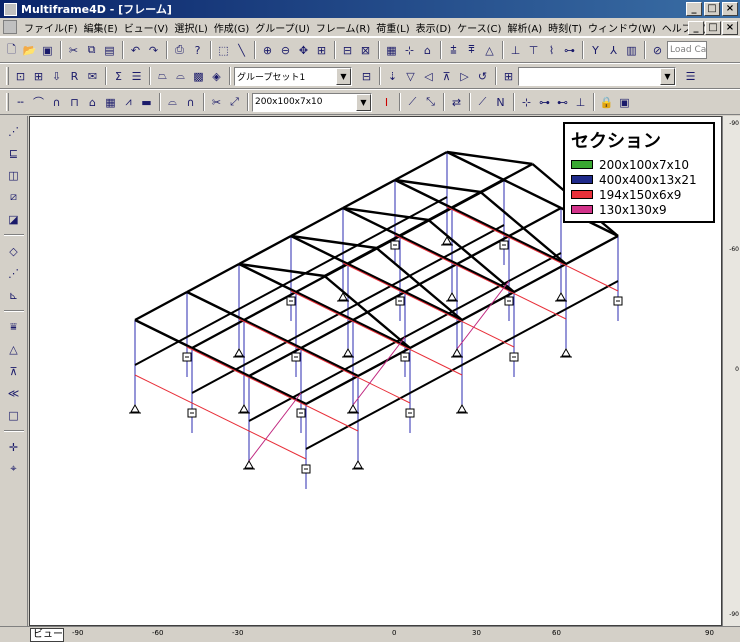 Image resolution: width=740 pixels, height=642 pixels. I want to click on extend-icon: ⤢, so click(234, 102).